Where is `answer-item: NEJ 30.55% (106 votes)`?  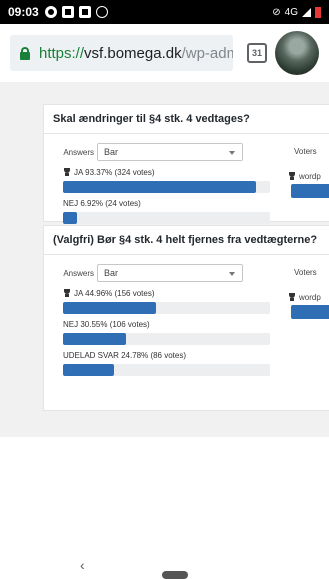
answer-item: NEJ 30.55% (106 votes) is located at coordinates (196, 331).